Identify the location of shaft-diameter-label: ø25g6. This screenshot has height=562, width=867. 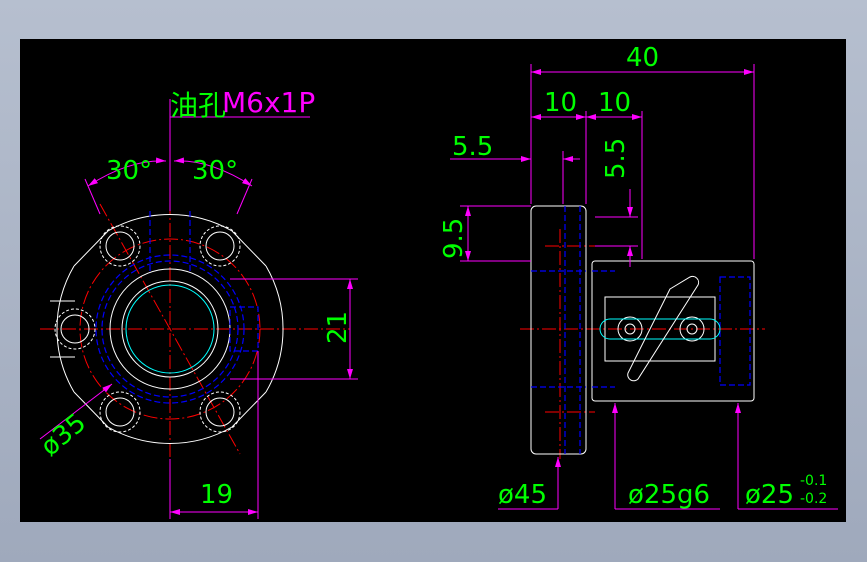
(669, 495).